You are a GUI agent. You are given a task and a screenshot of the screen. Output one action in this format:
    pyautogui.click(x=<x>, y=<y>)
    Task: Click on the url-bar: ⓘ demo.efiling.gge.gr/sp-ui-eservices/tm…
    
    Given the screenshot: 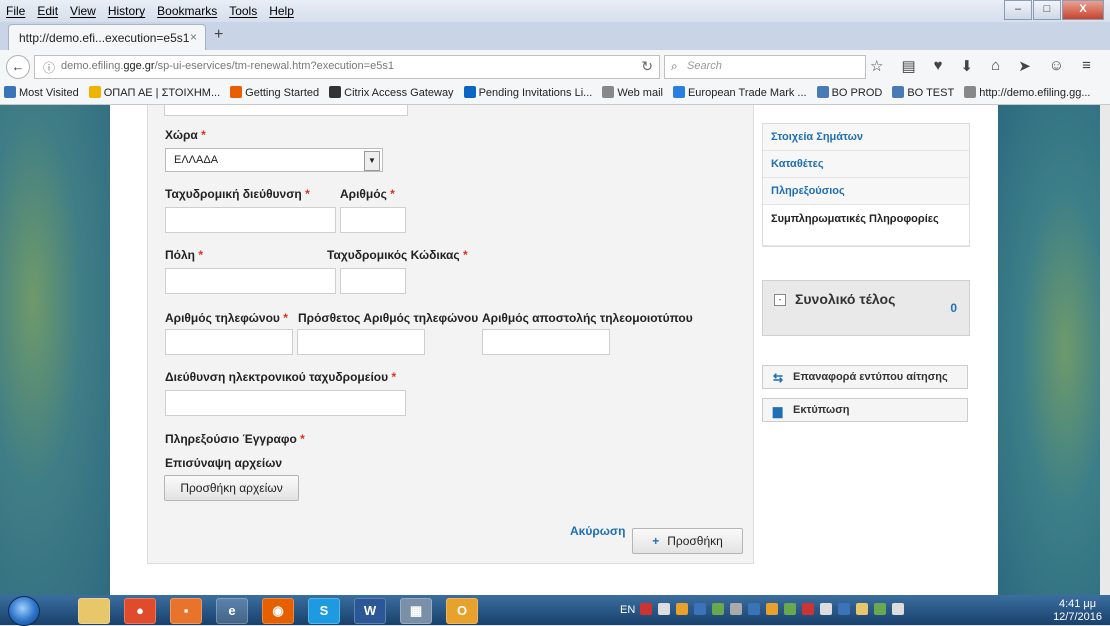 What is the action you would take?
    pyautogui.click(x=347, y=67)
    